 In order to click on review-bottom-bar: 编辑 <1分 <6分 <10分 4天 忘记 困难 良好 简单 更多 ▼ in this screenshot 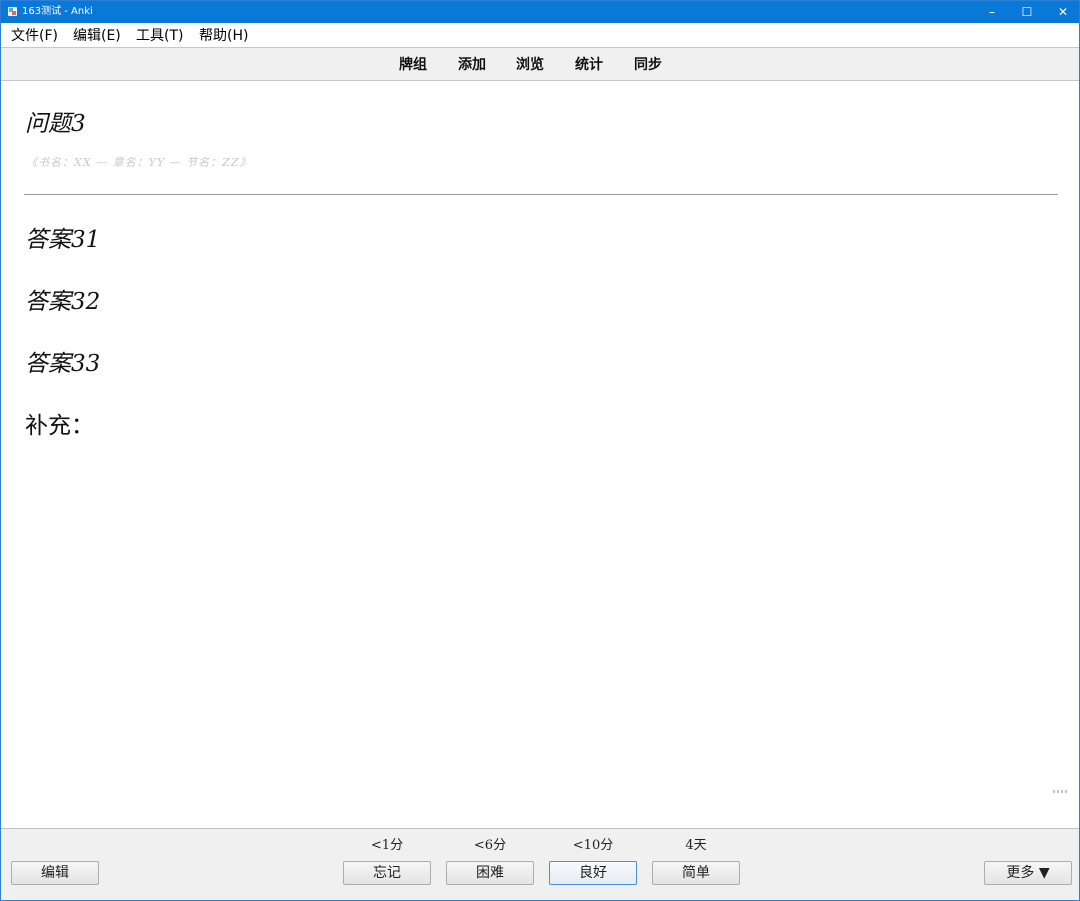, I will do `click(540, 864)`.